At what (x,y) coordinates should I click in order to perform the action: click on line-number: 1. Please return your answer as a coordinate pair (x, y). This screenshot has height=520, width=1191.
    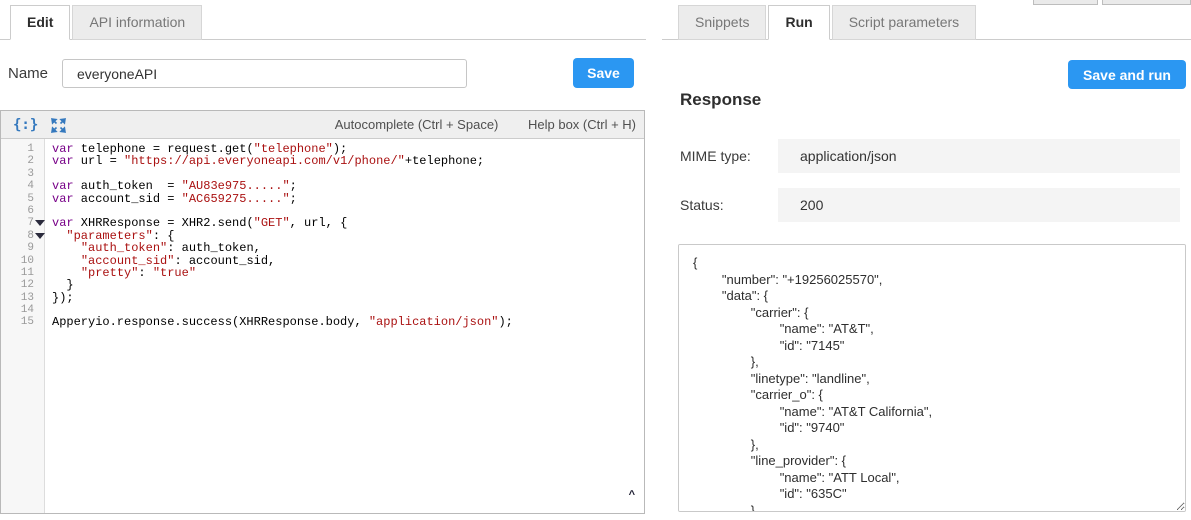
    Looking at the image, I should click on (30, 149).